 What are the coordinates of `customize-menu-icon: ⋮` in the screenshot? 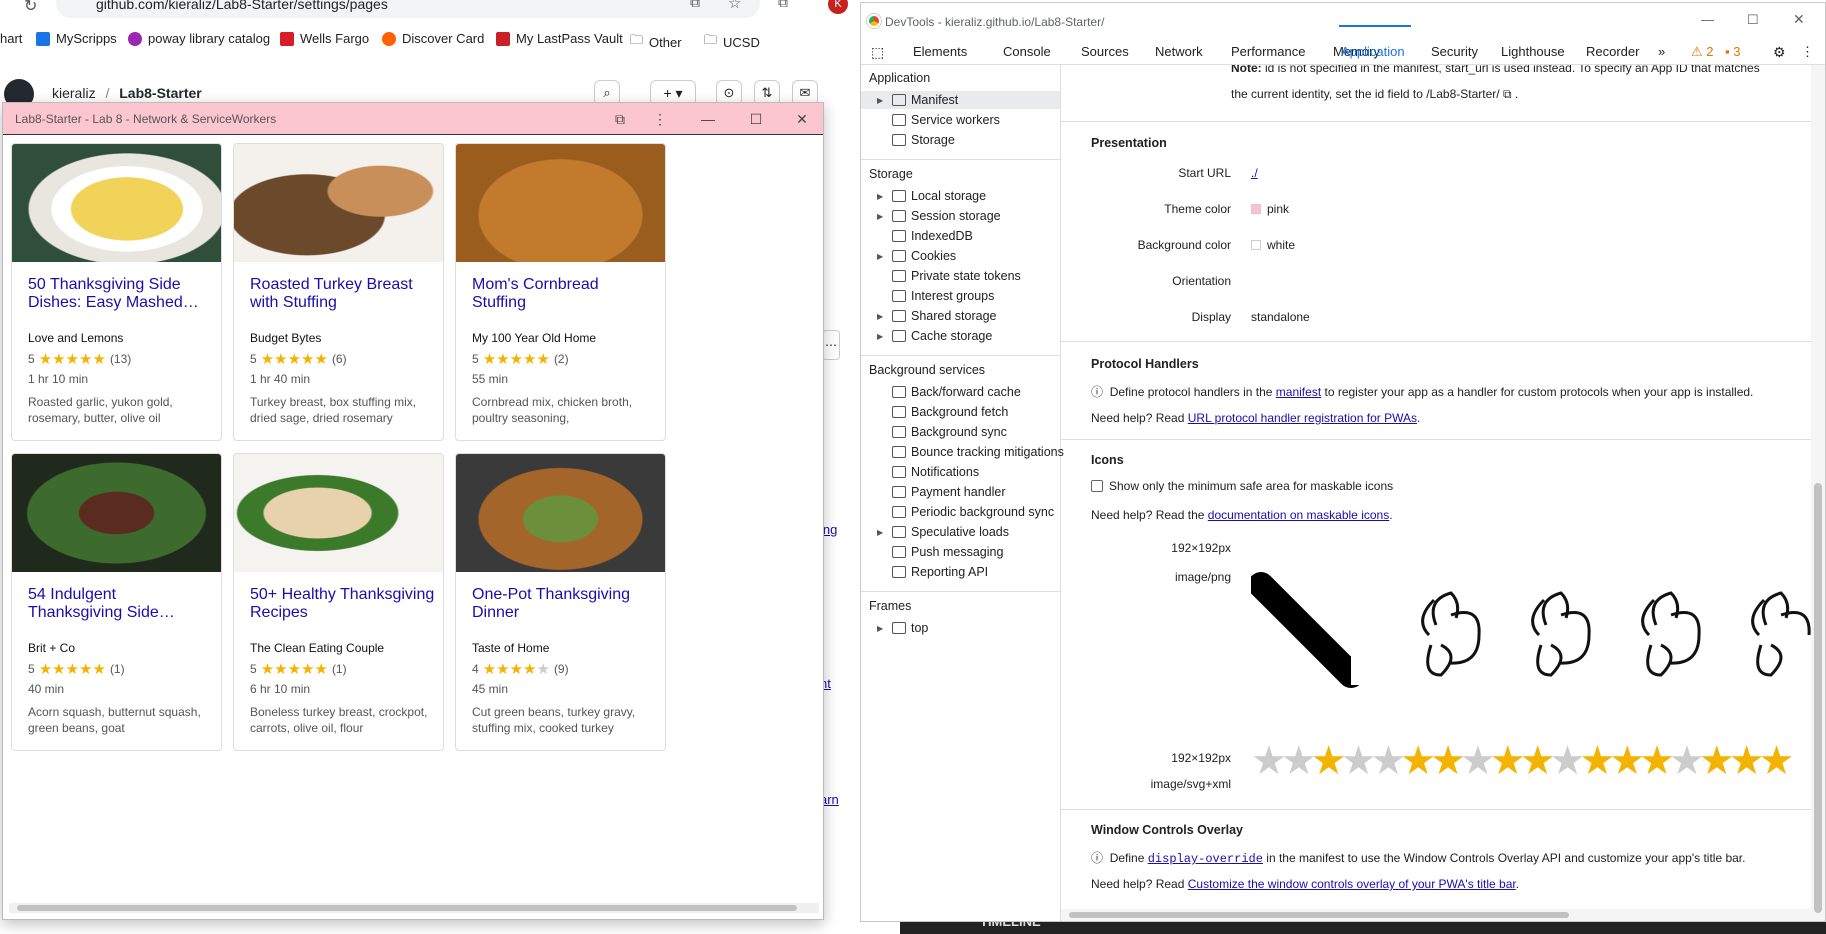 It's located at (1807, 52).